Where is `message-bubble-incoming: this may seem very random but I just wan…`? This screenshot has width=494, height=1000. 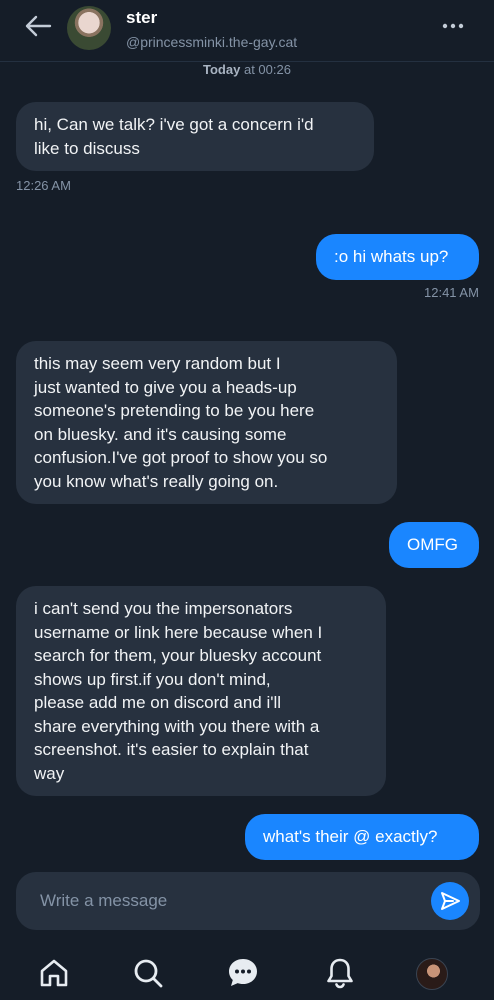
message-bubble-incoming: this may seem very random but I just wan… is located at coordinates (206, 422).